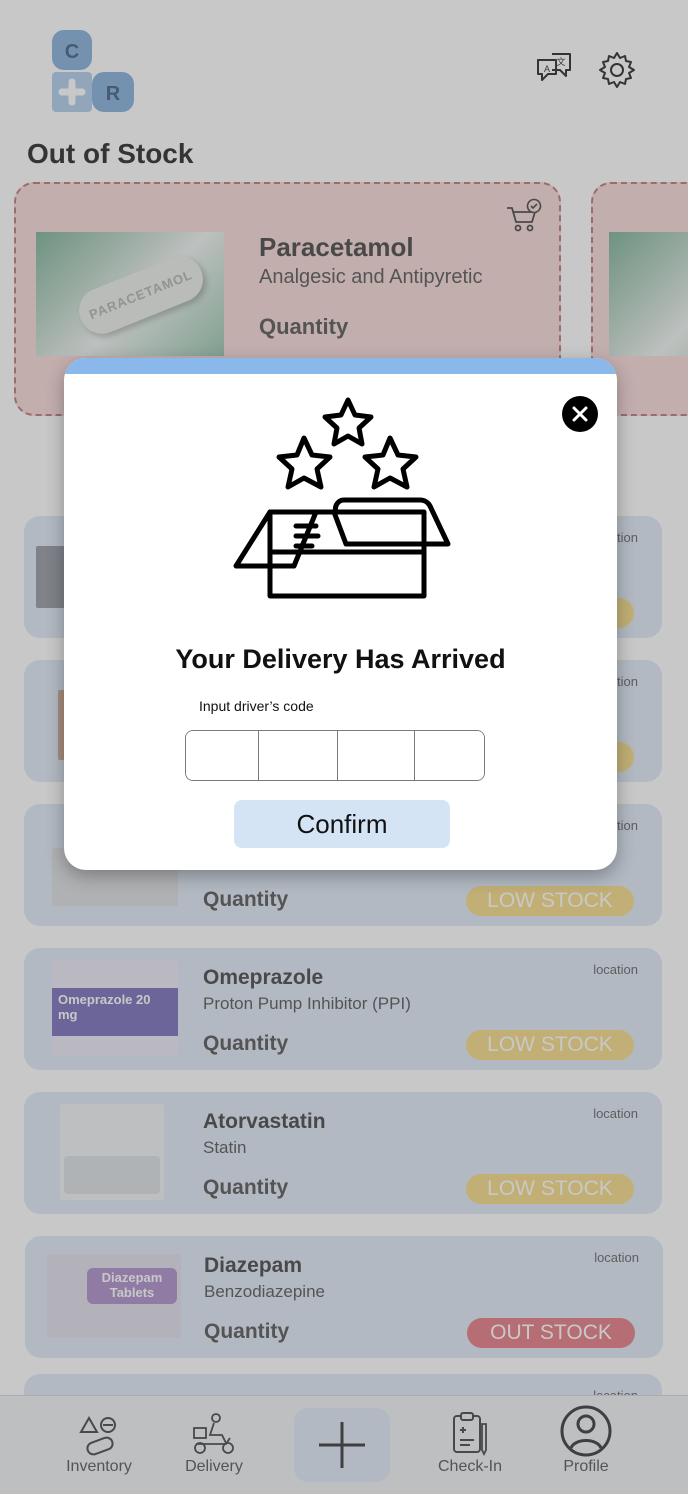  I want to click on delivery-box-stars-icon, so click(342, 498).